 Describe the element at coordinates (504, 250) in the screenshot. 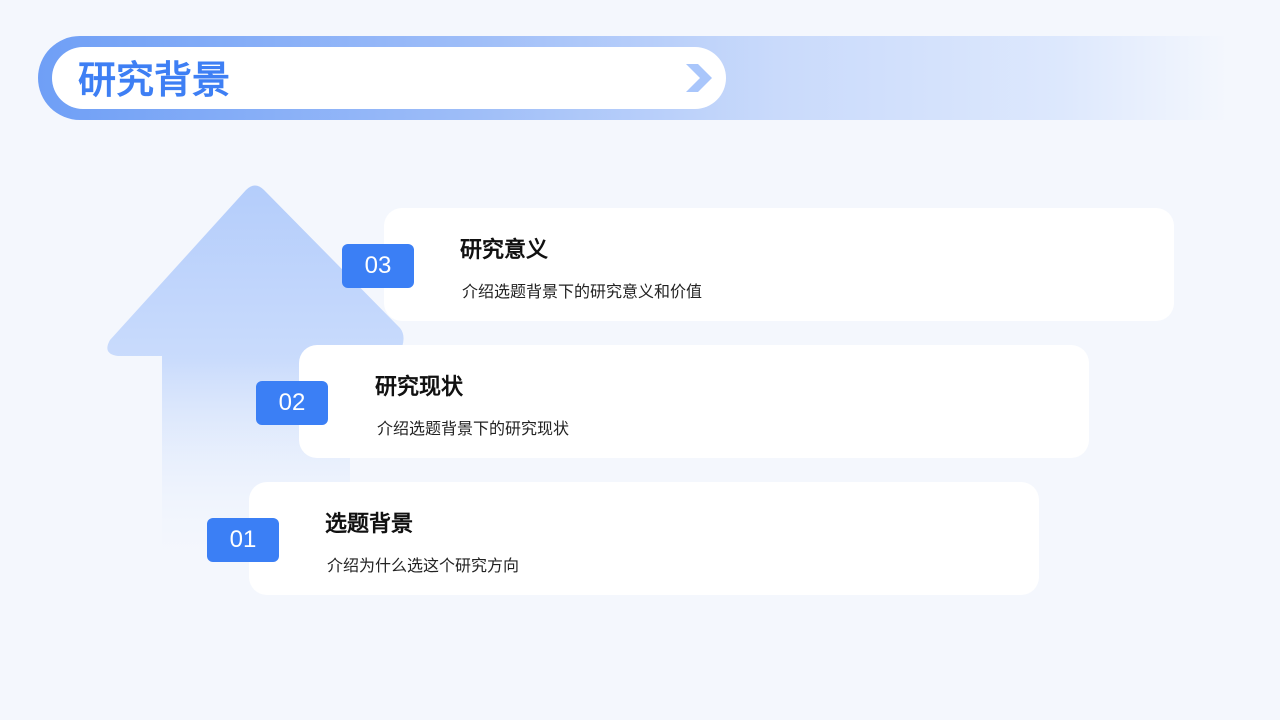

I see `card-title: 研究意义` at that location.